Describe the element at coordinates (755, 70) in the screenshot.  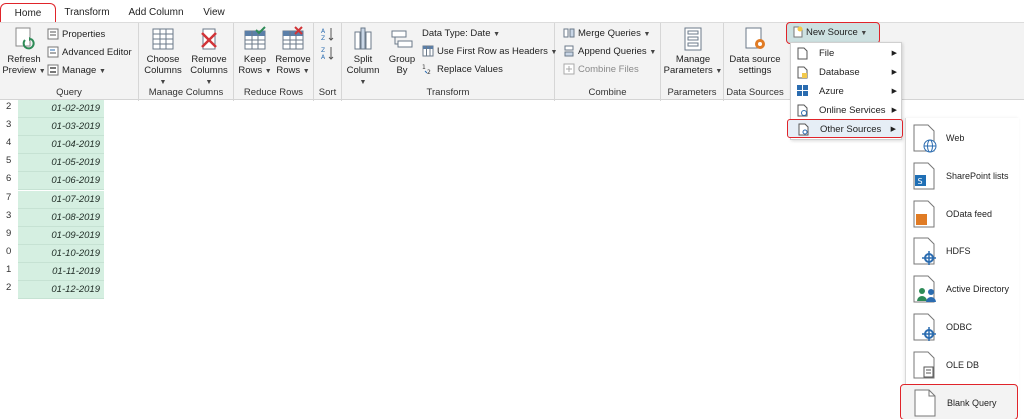
I see `settings-label: settings` at that location.